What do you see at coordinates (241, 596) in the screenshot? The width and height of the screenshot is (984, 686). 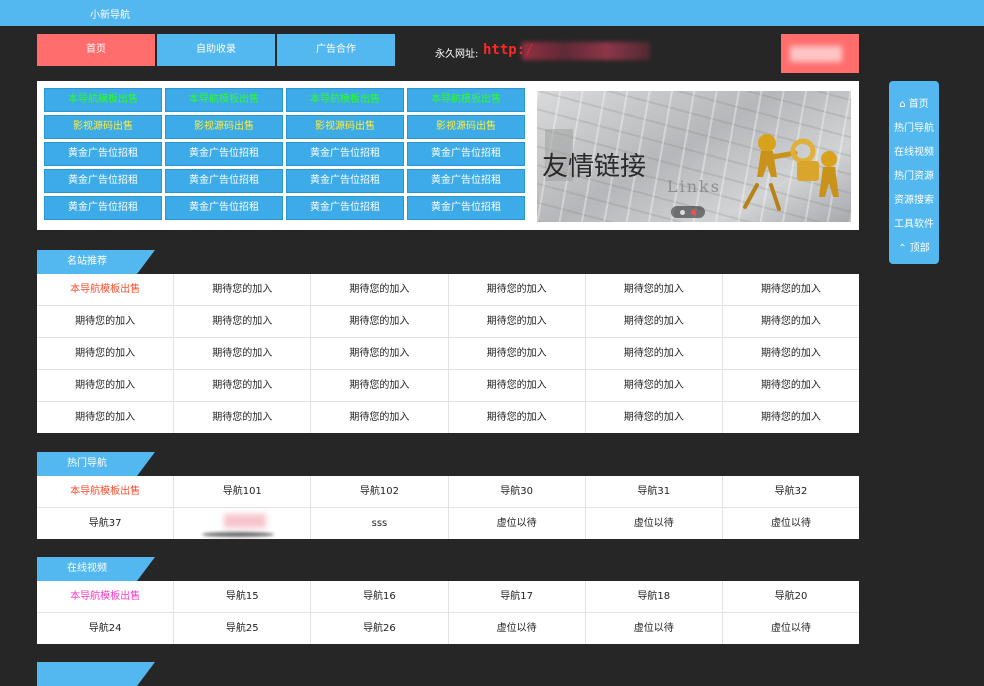 I see `site-link: 导航15` at bounding box center [241, 596].